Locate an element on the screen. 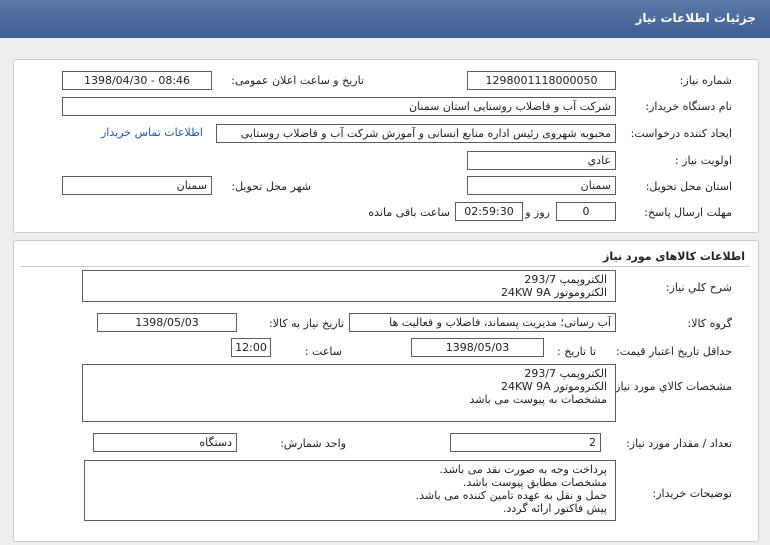 Image resolution: width=770 pixels, height=545 pixels. notes-label: توضیحات خریدار: is located at coordinates (692, 493).